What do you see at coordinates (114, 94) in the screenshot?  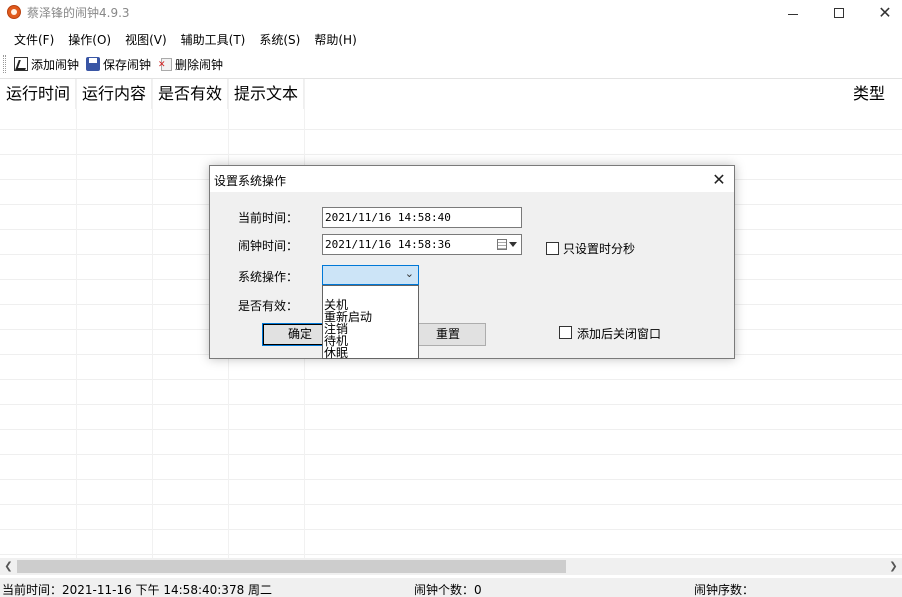 I see `column-header-run-content: 运行内容` at bounding box center [114, 94].